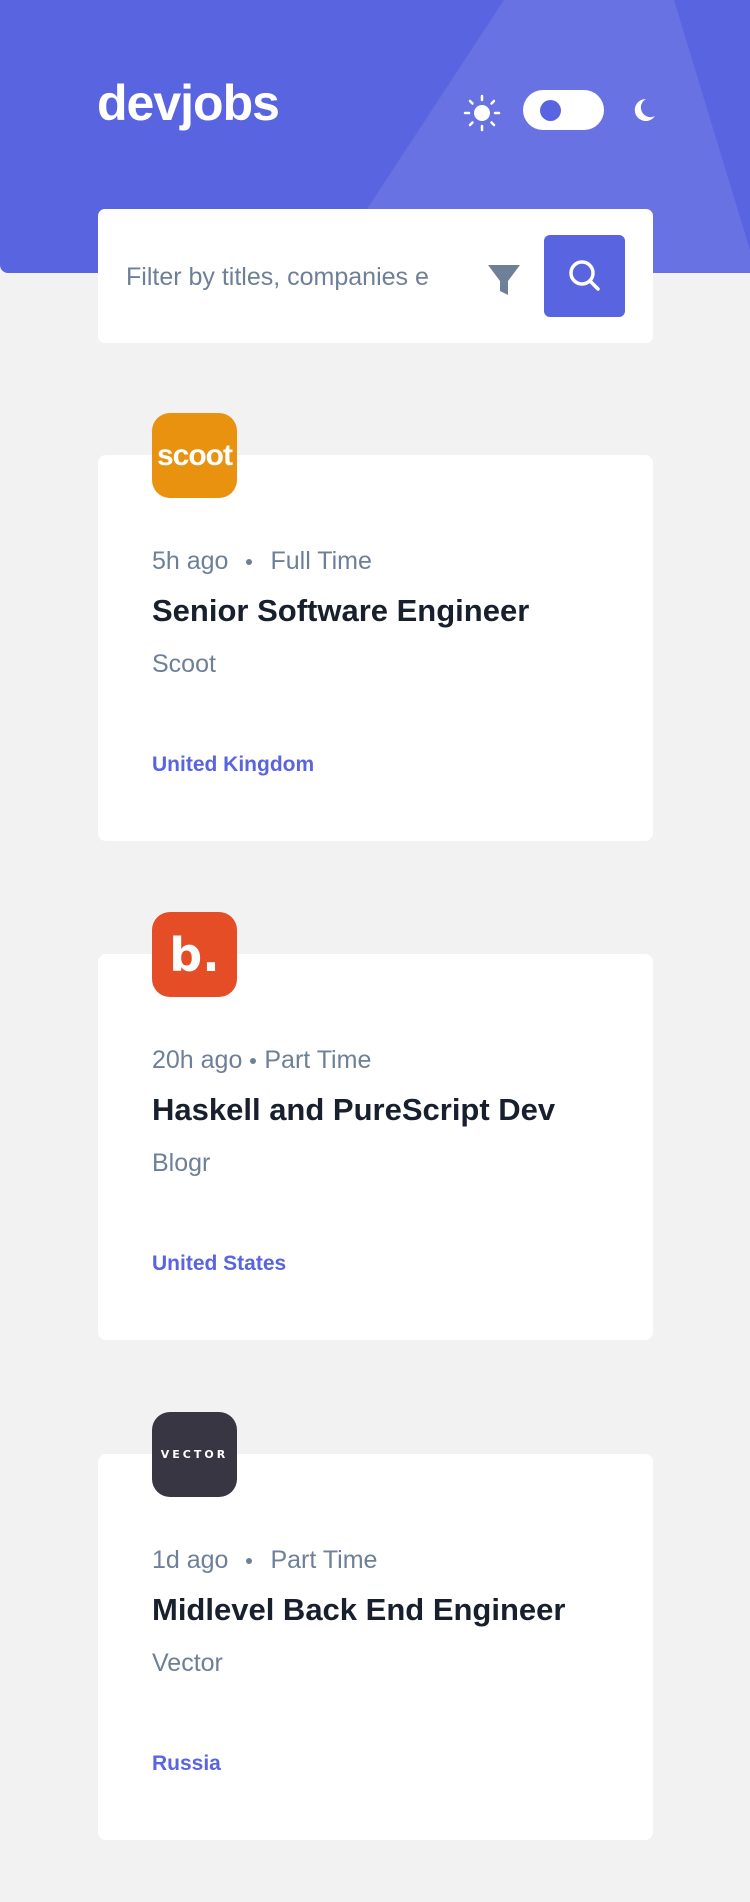 This screenshot has height=1902, width=750. I want to click on filter-icon, so click(504, 279).